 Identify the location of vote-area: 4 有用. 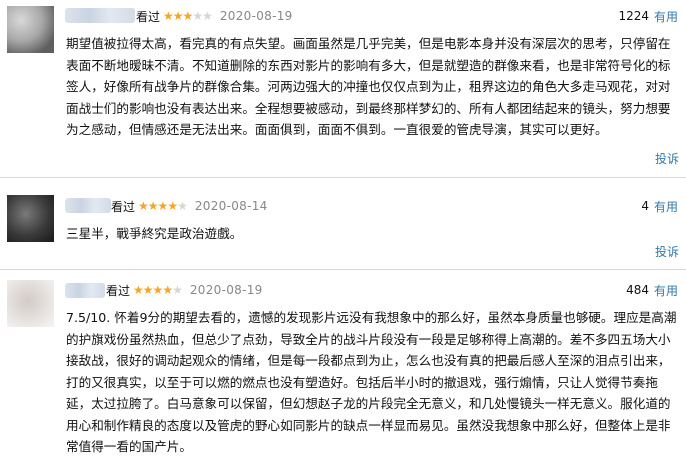
(659, 206).